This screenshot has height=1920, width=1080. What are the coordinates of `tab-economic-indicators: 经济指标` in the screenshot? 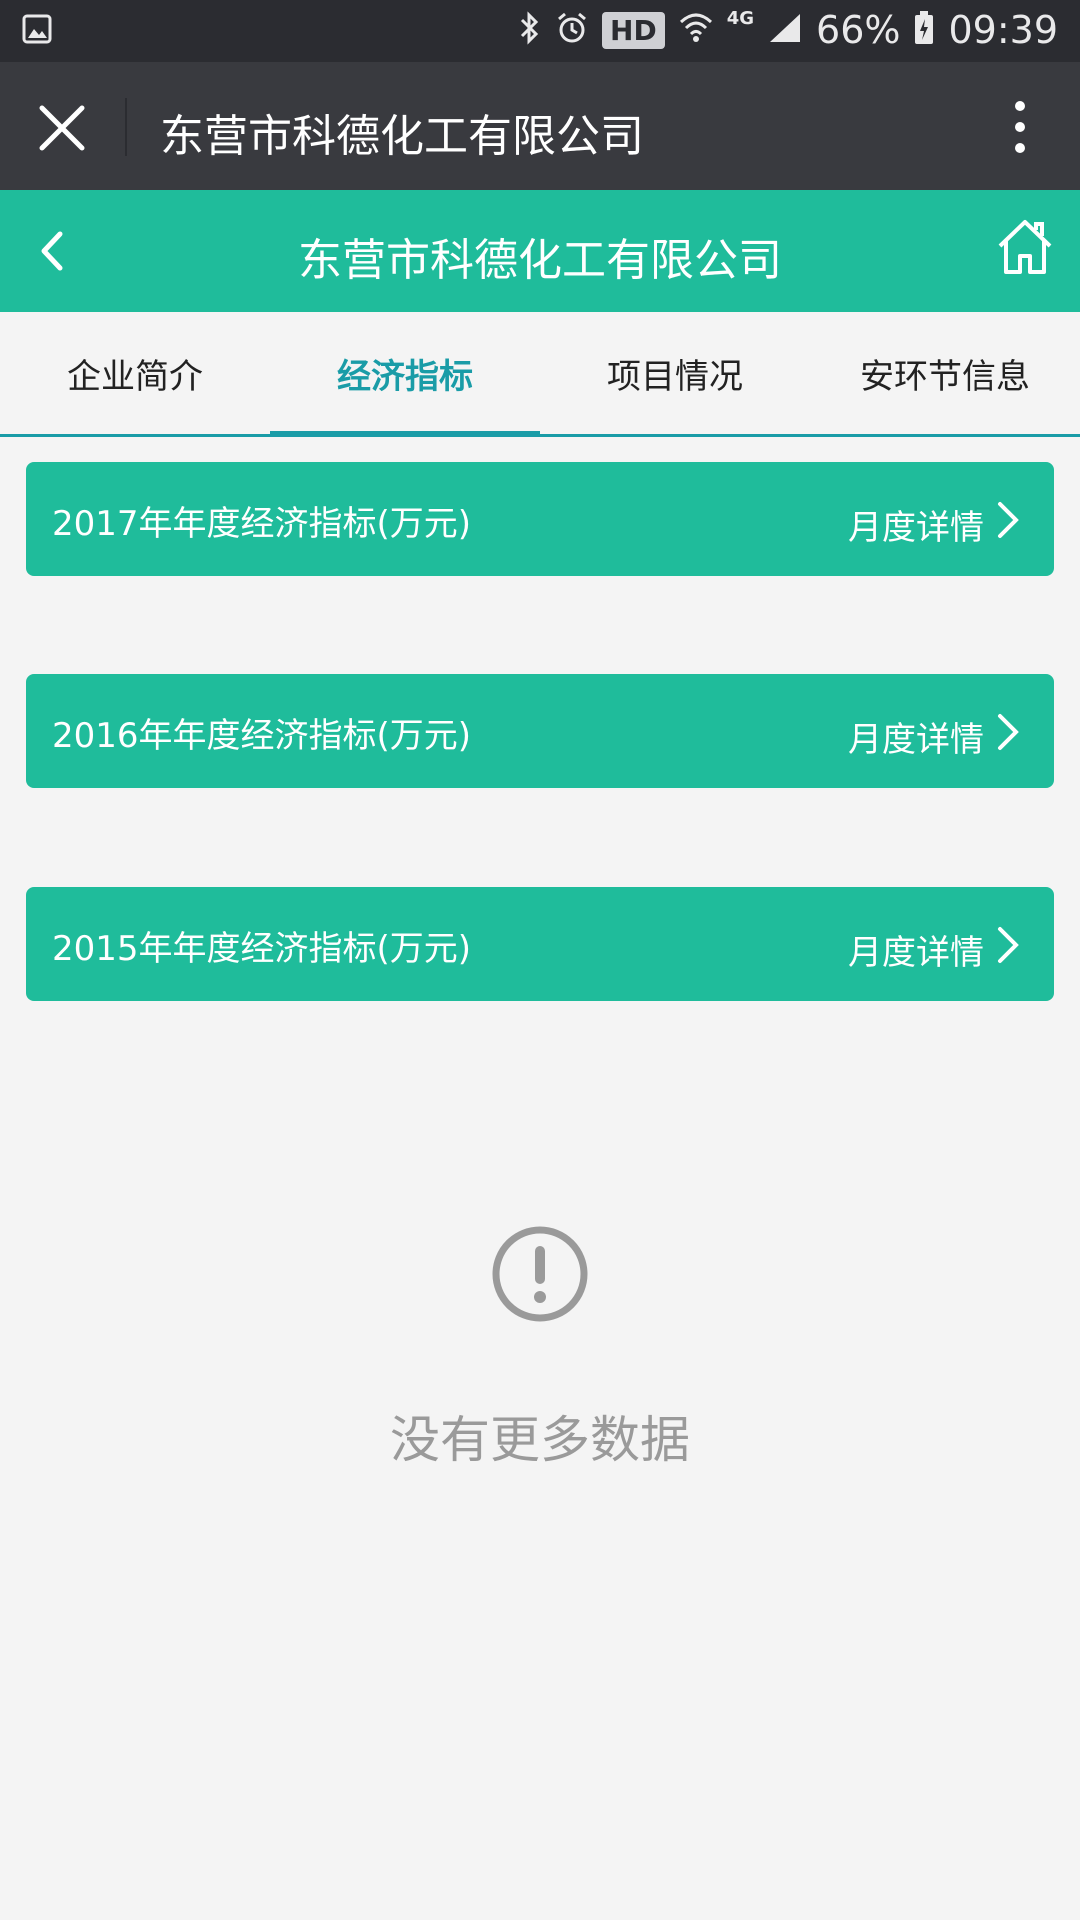 It's located at (405, 374).